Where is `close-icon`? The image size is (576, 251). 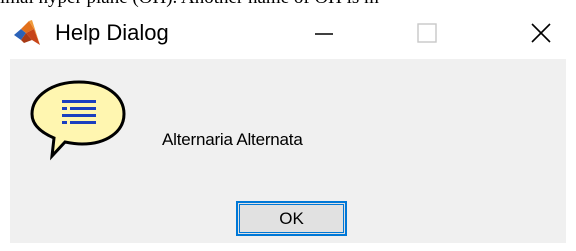
close-icon is located at coordinates (541, 33).